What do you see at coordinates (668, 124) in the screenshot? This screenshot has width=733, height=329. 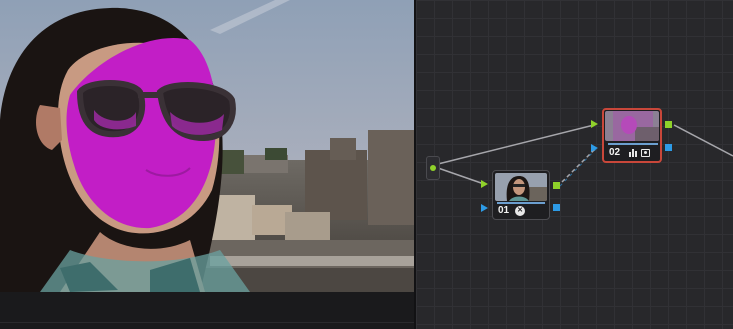 I see `node-02-rgb-output` at bounding box center [668, 124].